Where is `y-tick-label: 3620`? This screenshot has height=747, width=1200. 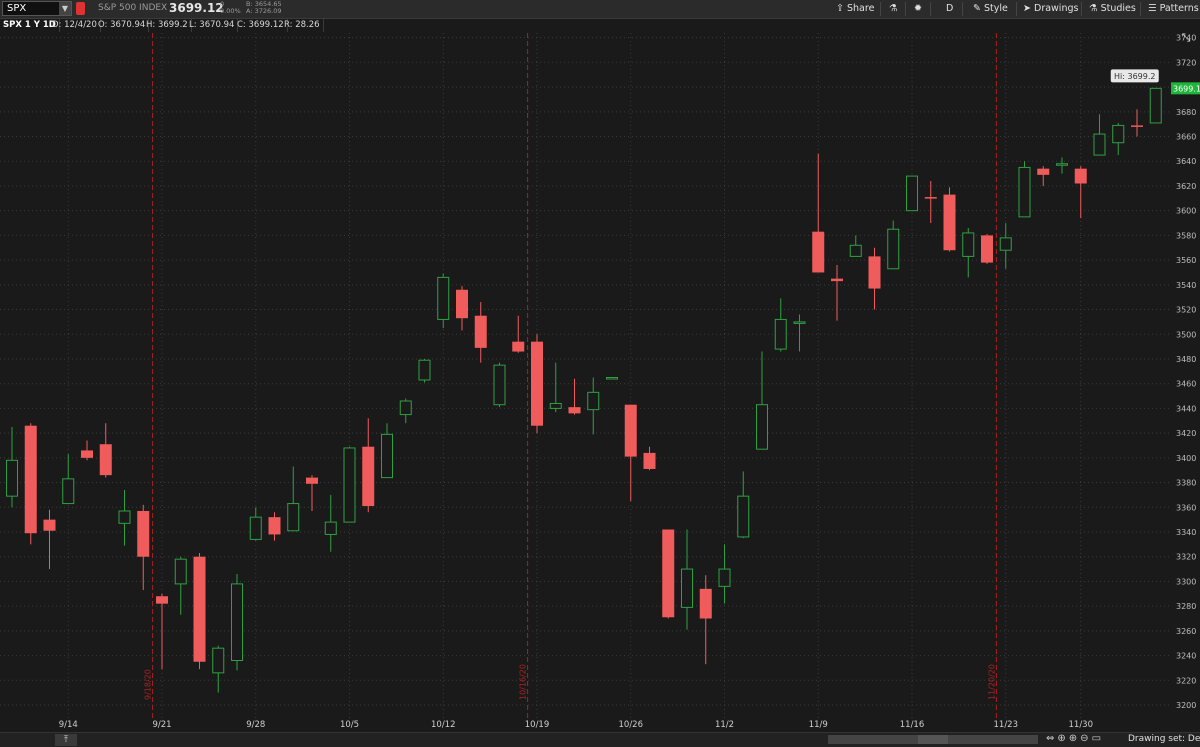
y-tick-label: 3620 is located at coordinates (1186, 186).